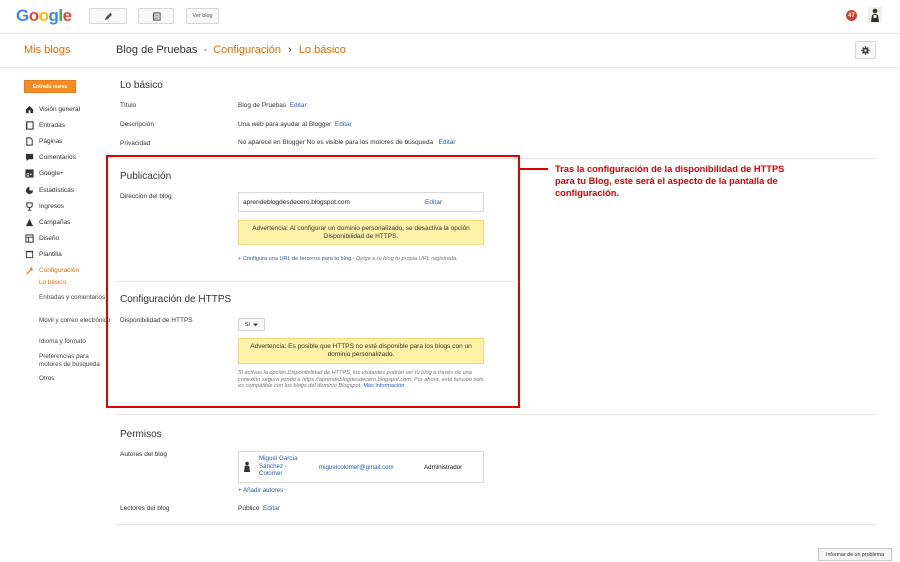  I want to click on settings-subitem: Idioma y formato, so click(75, 342).